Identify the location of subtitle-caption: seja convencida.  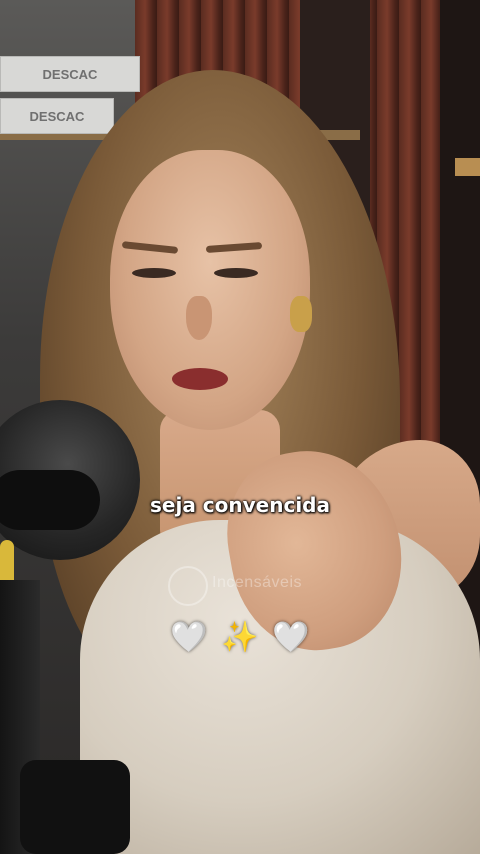
(240, 505).